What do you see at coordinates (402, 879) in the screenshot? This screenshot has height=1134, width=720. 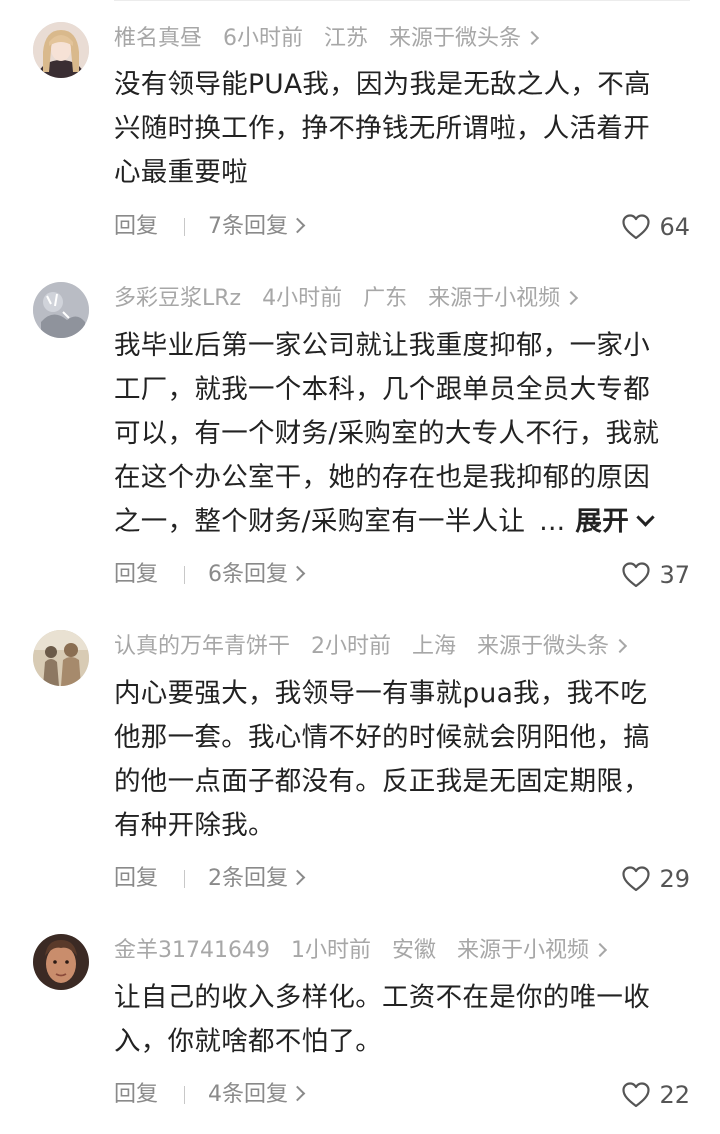 I see `comment-actions: 回复 2条回复 29` at bounding box center [402, 879].